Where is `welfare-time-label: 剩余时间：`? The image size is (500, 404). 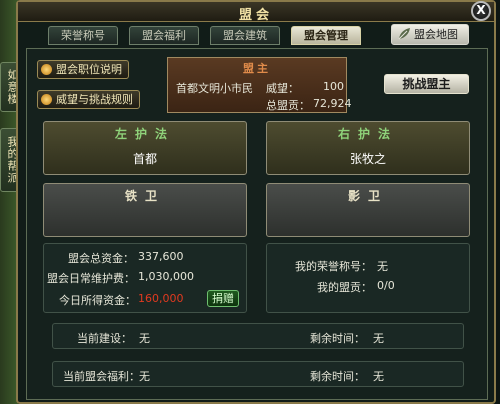
welfare-time-label: 剩余时间： is located at coordinates (337, 376).